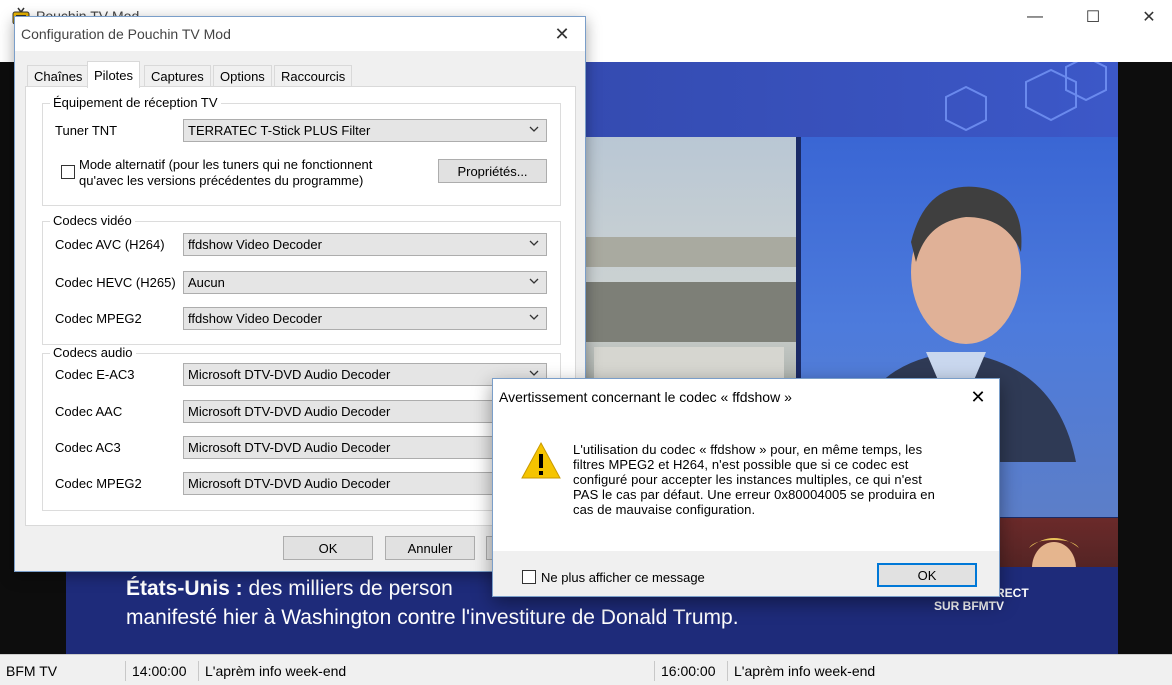 This screenshot has height=685, width=1172. What do you see at coordinates (98, 318) in the screenshot?
I see `codec-mpeg2-video-label: Codec MPEG2` at bounding box center [98, 318].